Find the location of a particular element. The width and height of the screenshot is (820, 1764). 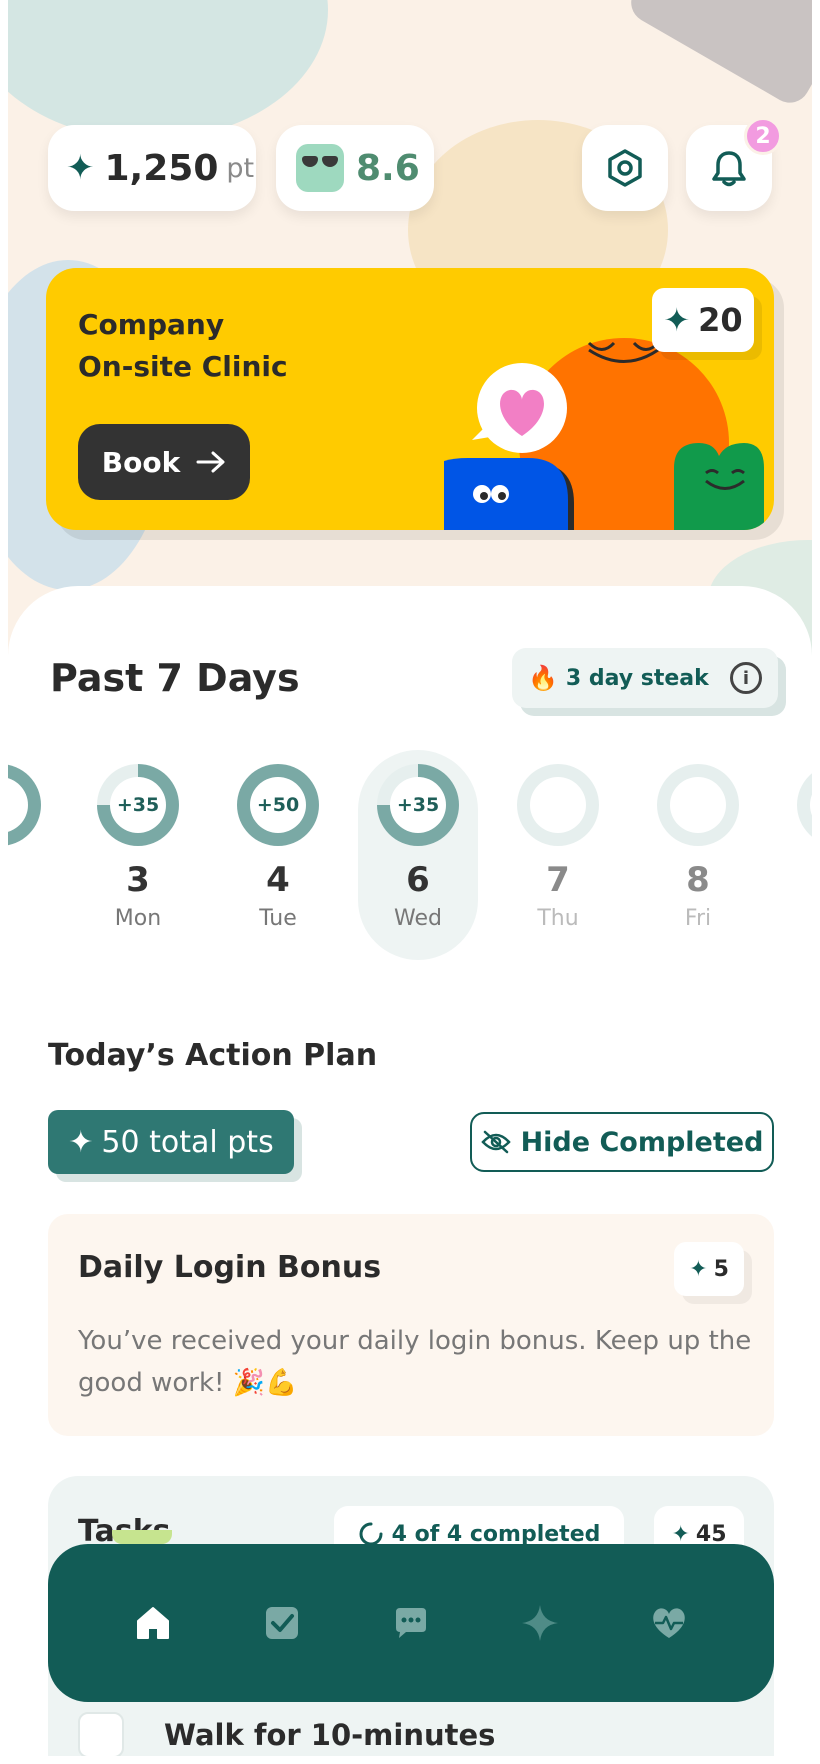

settings-button is located at coordinates (625, 168).